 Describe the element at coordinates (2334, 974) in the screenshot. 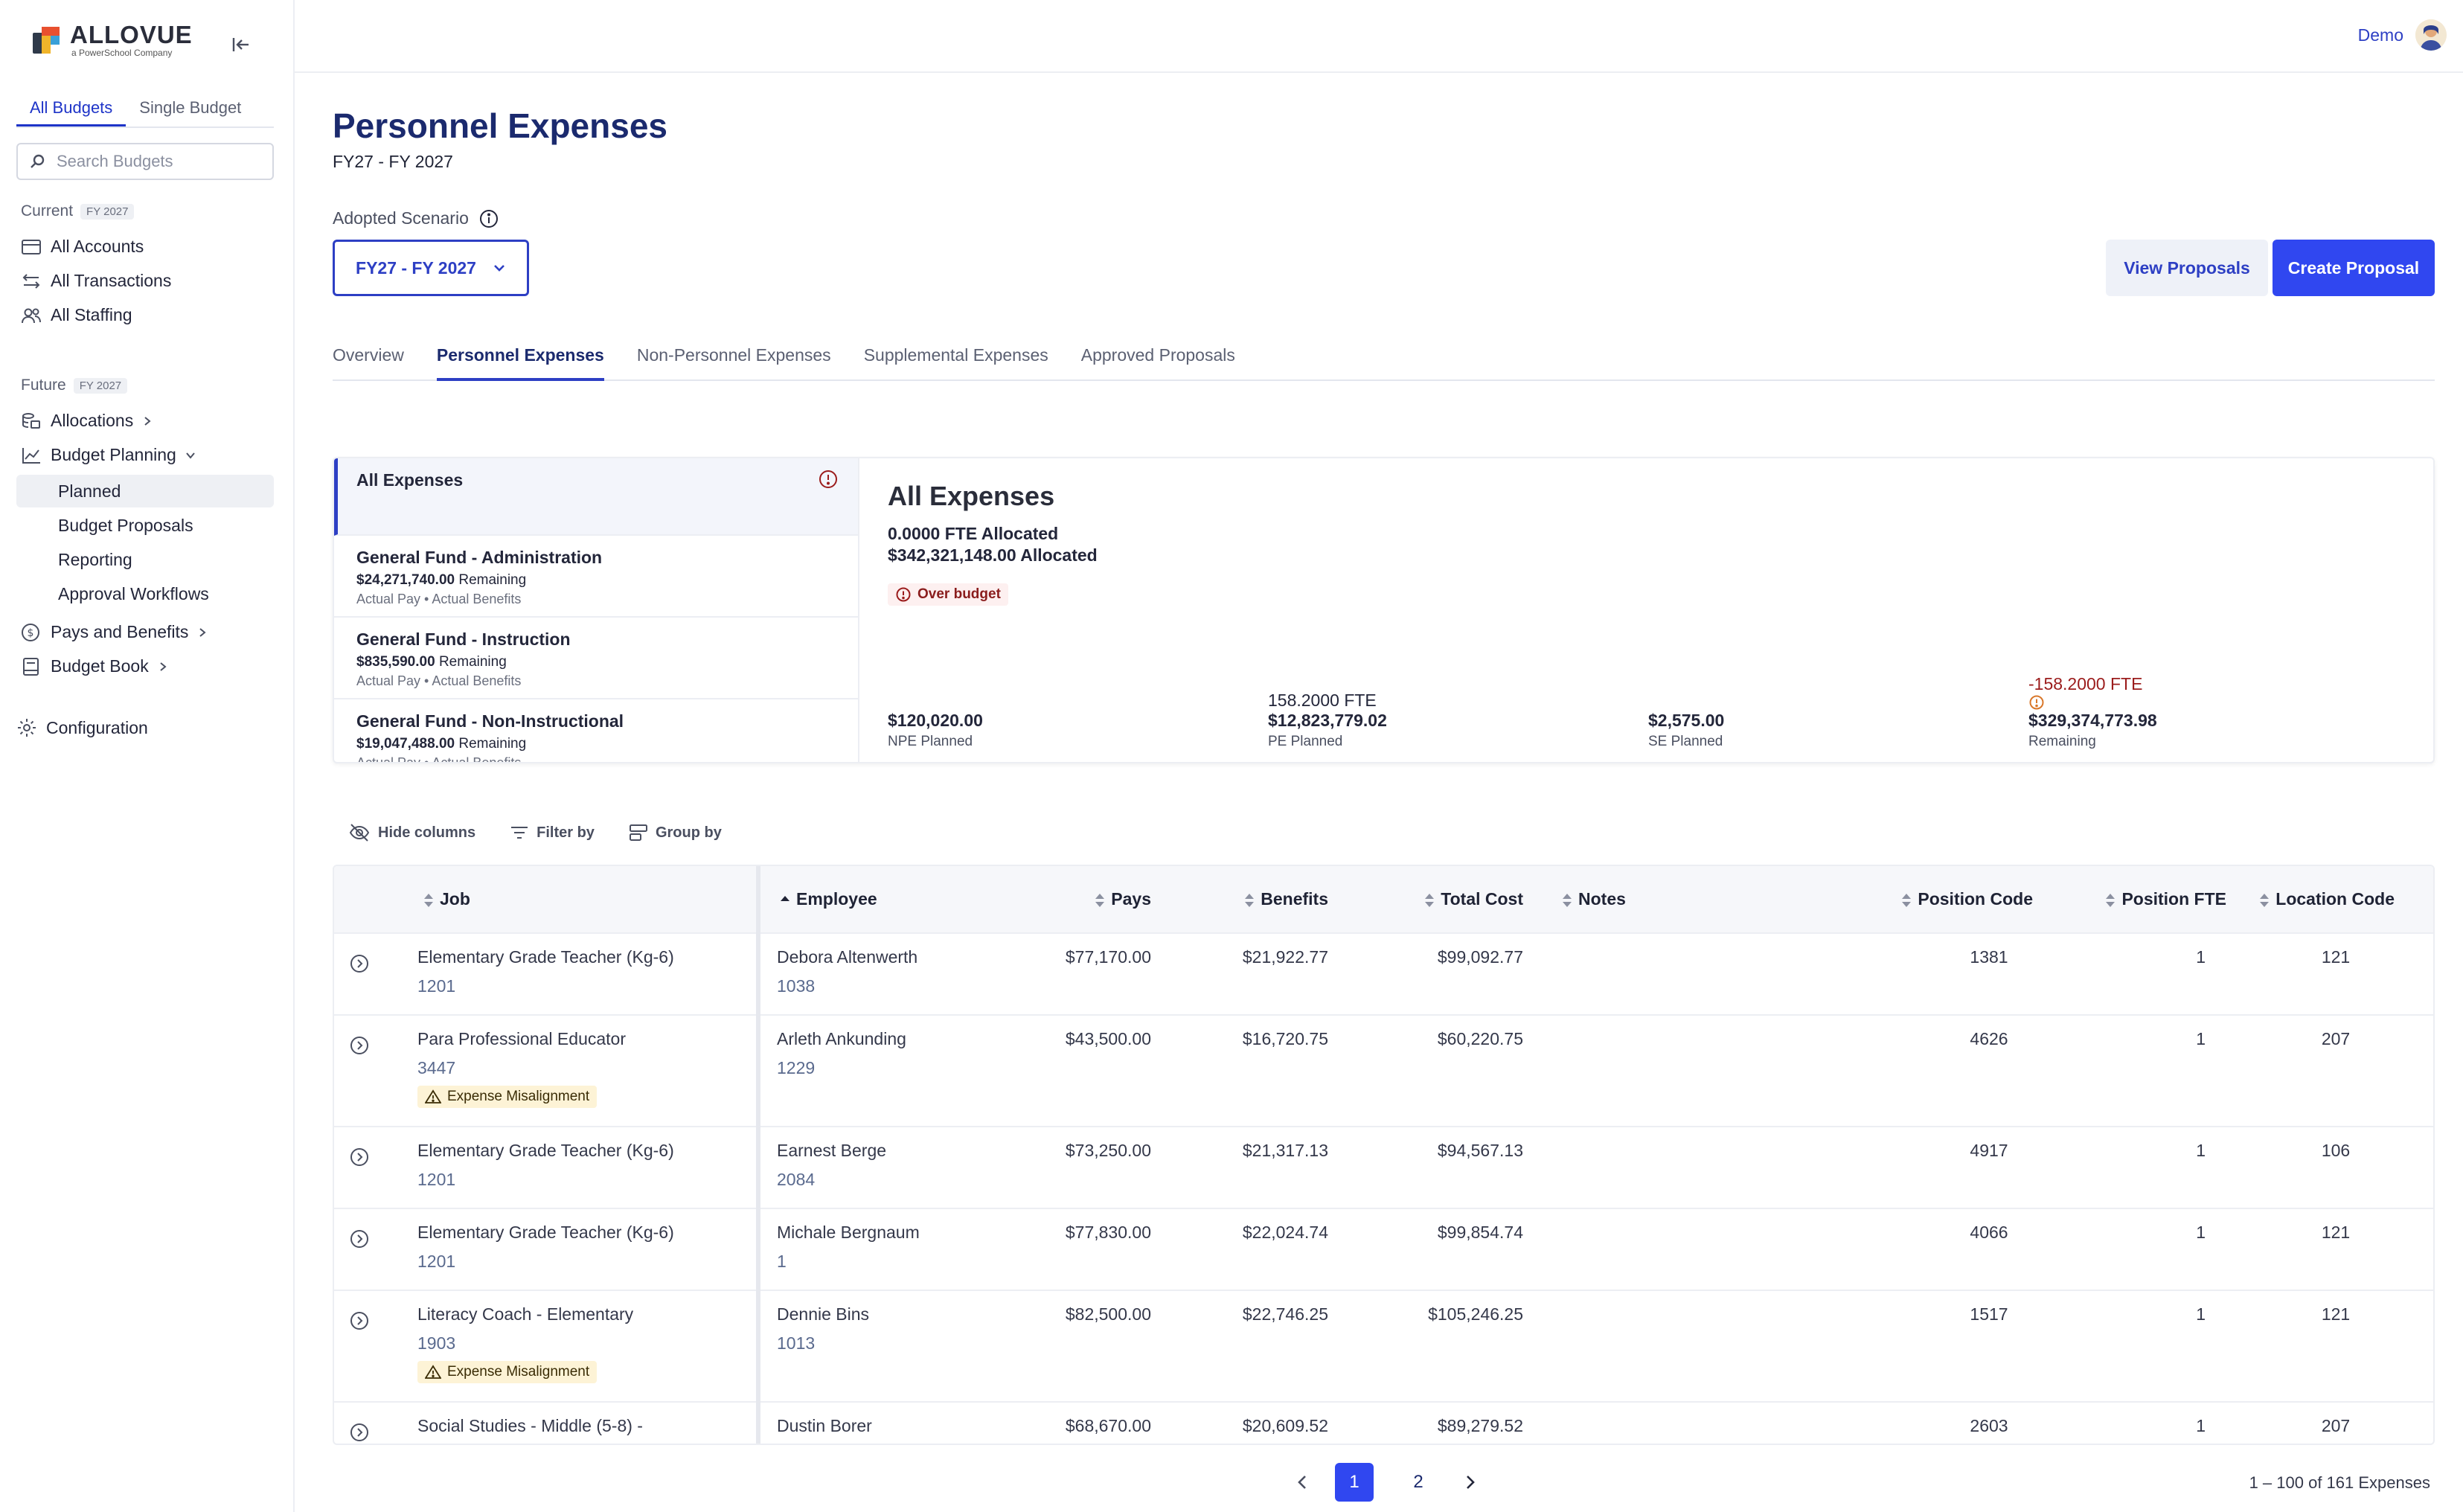

I see `location-code-cell: 121` at that location.